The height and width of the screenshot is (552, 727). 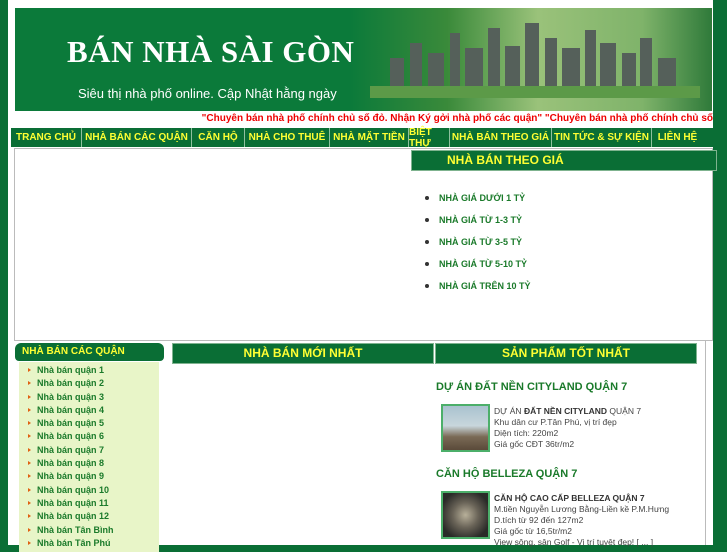 I want to click on nav-contact: LIÊN HỆ, so click(x=677, y=137).